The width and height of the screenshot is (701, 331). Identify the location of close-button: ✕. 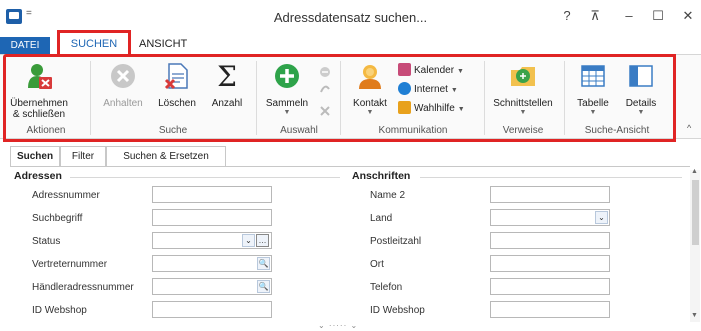
(688, 16).